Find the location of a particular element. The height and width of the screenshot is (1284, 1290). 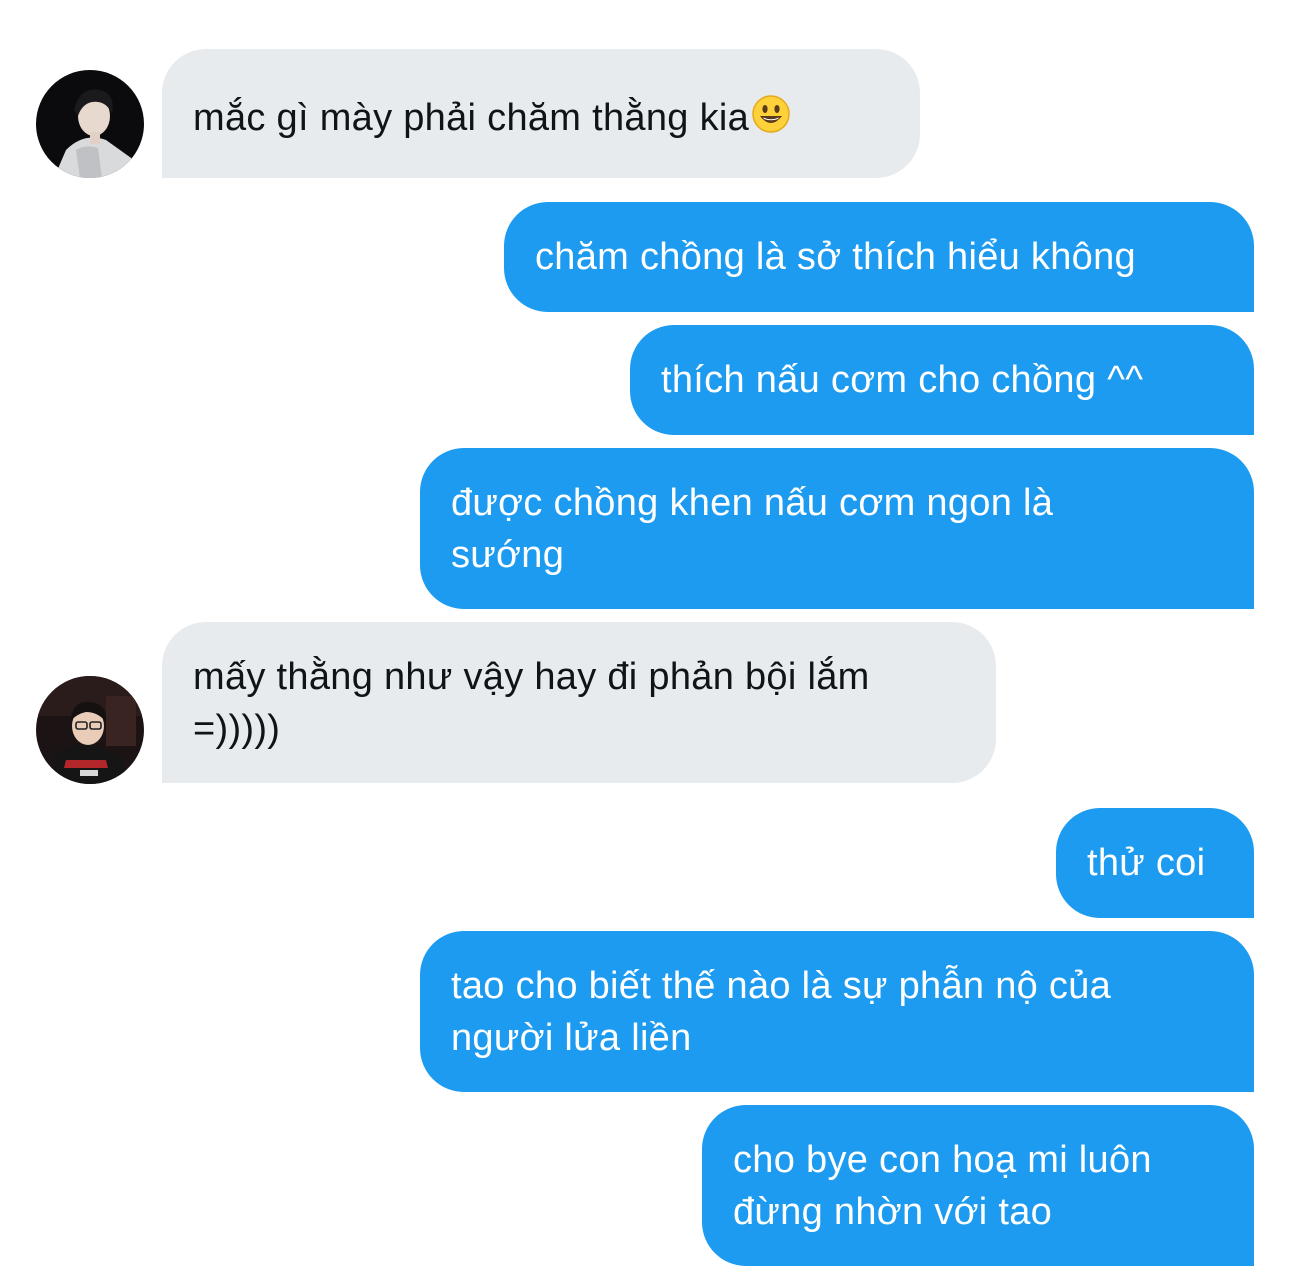

outgoing-message-bubble: thích nấu cơm cho chồng ^^ is located at coordinates (942, 380).